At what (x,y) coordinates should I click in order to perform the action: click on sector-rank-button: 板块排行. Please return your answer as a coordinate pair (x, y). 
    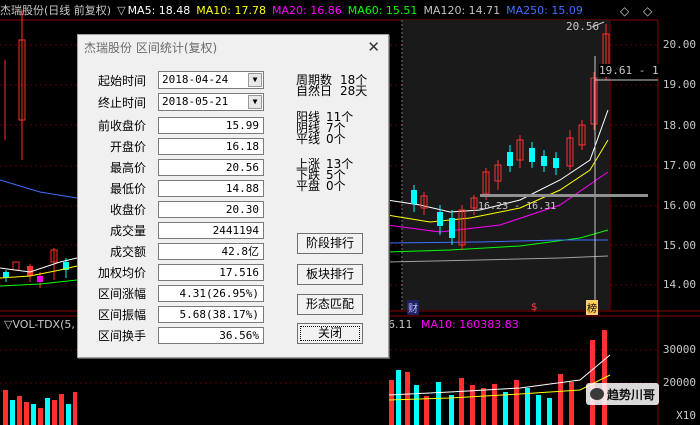
    Looking at the image, I should click on (330, 274).